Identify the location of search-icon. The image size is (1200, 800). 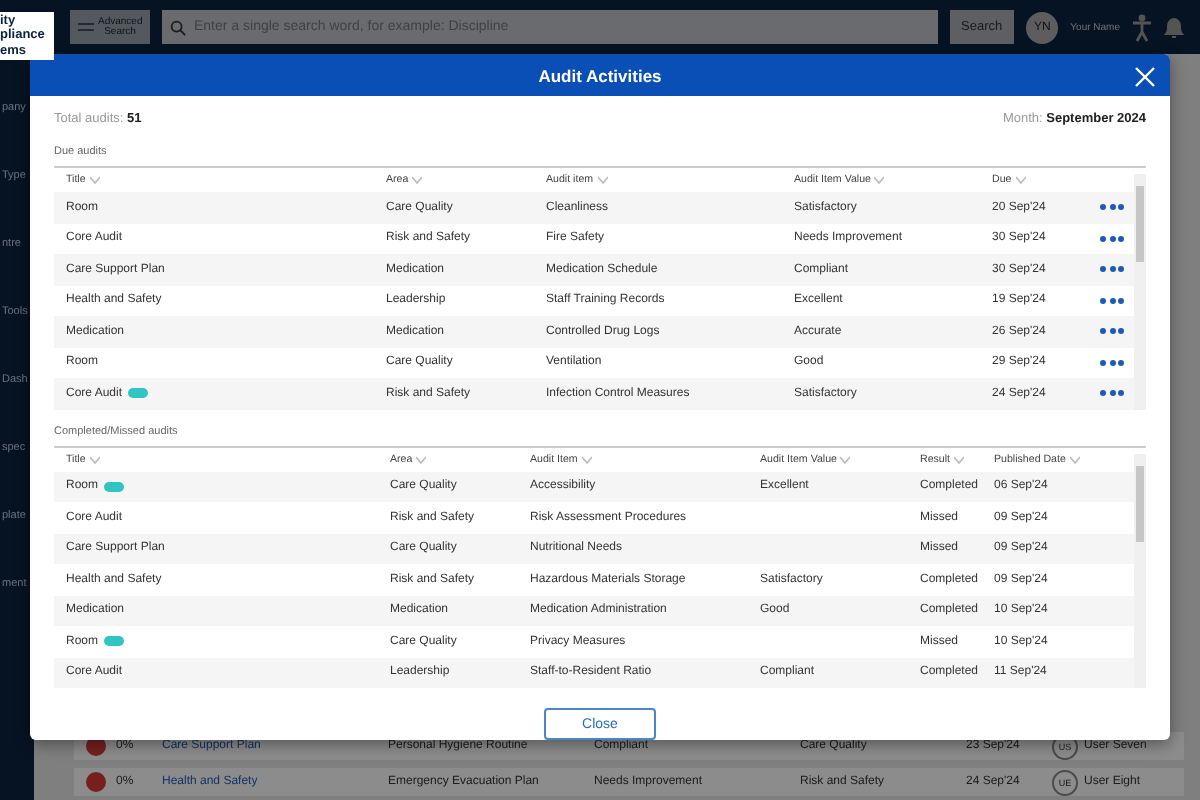
(178, 27).